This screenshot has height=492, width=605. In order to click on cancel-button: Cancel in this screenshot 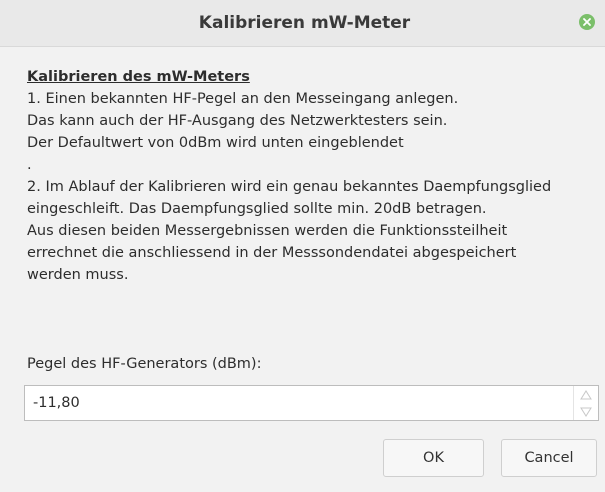, I will do `click(549, 458)`.